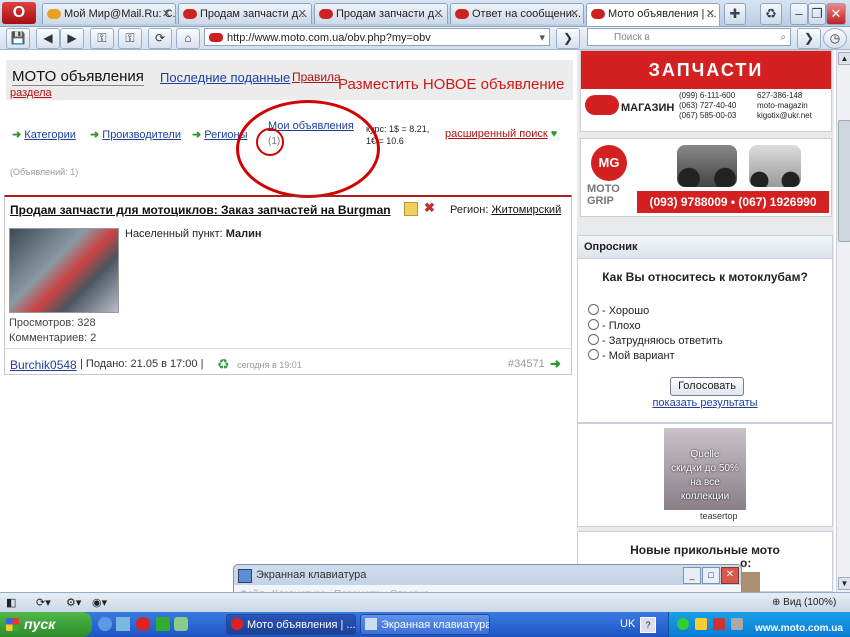 The image size is (850, 637). Describe the element at coordinates (72, 38) in the screenshot. I see `forward-button: ▶` at that location.